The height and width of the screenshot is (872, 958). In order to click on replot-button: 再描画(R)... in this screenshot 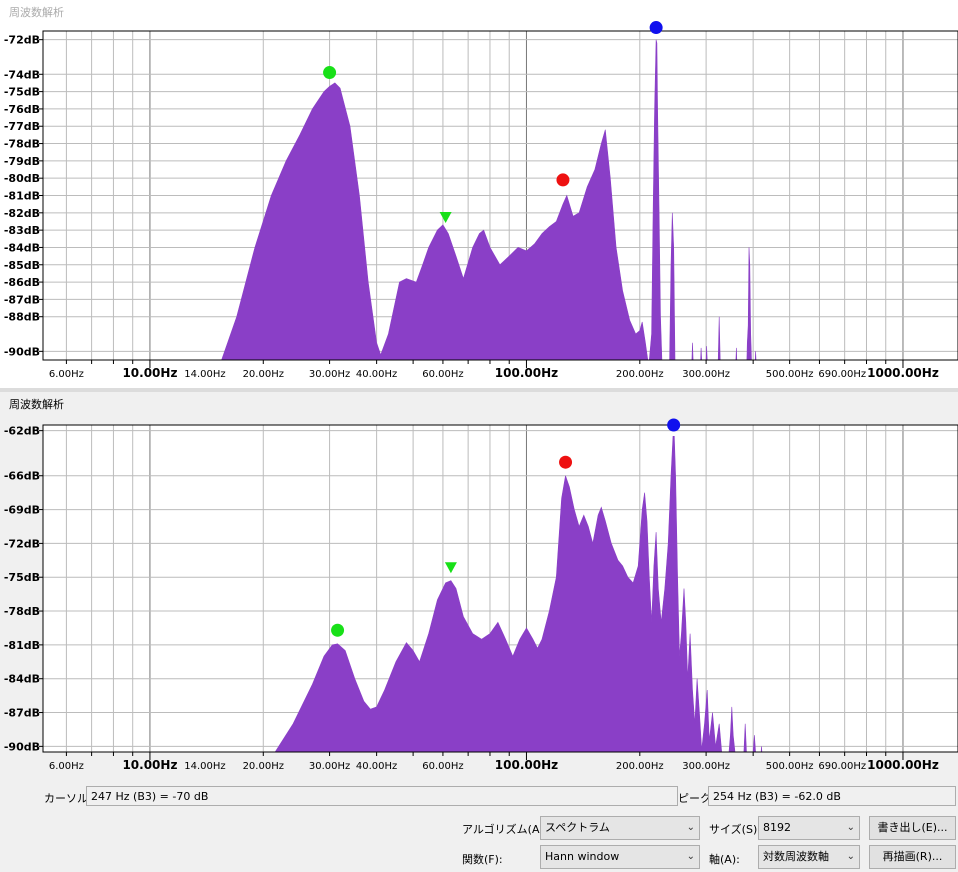, I will do `click(912, 857)`.